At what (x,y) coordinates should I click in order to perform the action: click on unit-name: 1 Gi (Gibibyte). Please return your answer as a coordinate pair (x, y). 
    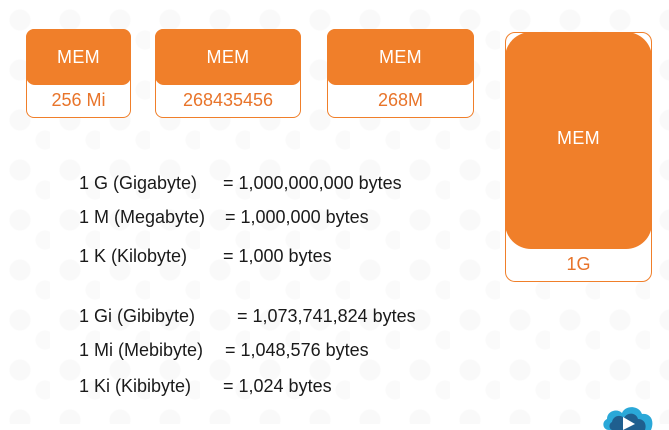
    Looking at the image, I should click on (137, 316).